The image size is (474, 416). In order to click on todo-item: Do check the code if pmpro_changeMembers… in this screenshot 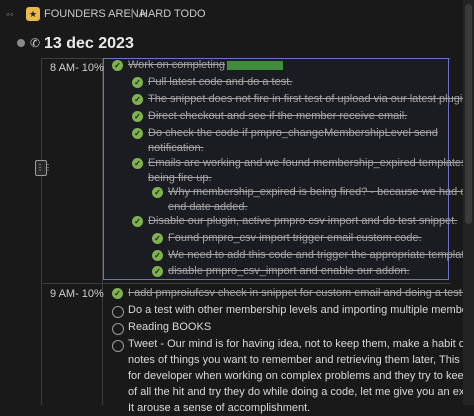, I will do `click(293, 133)`.